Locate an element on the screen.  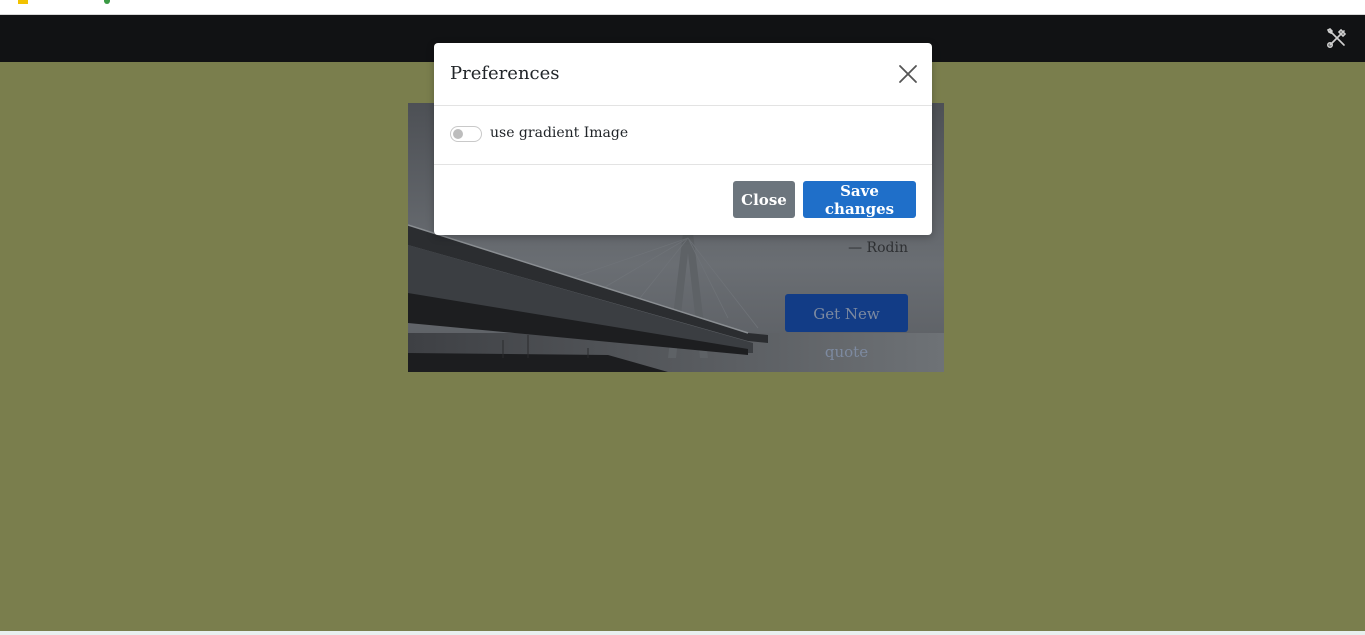
get-new-quote-button: Get New quote is located at coordinates (846, 327).